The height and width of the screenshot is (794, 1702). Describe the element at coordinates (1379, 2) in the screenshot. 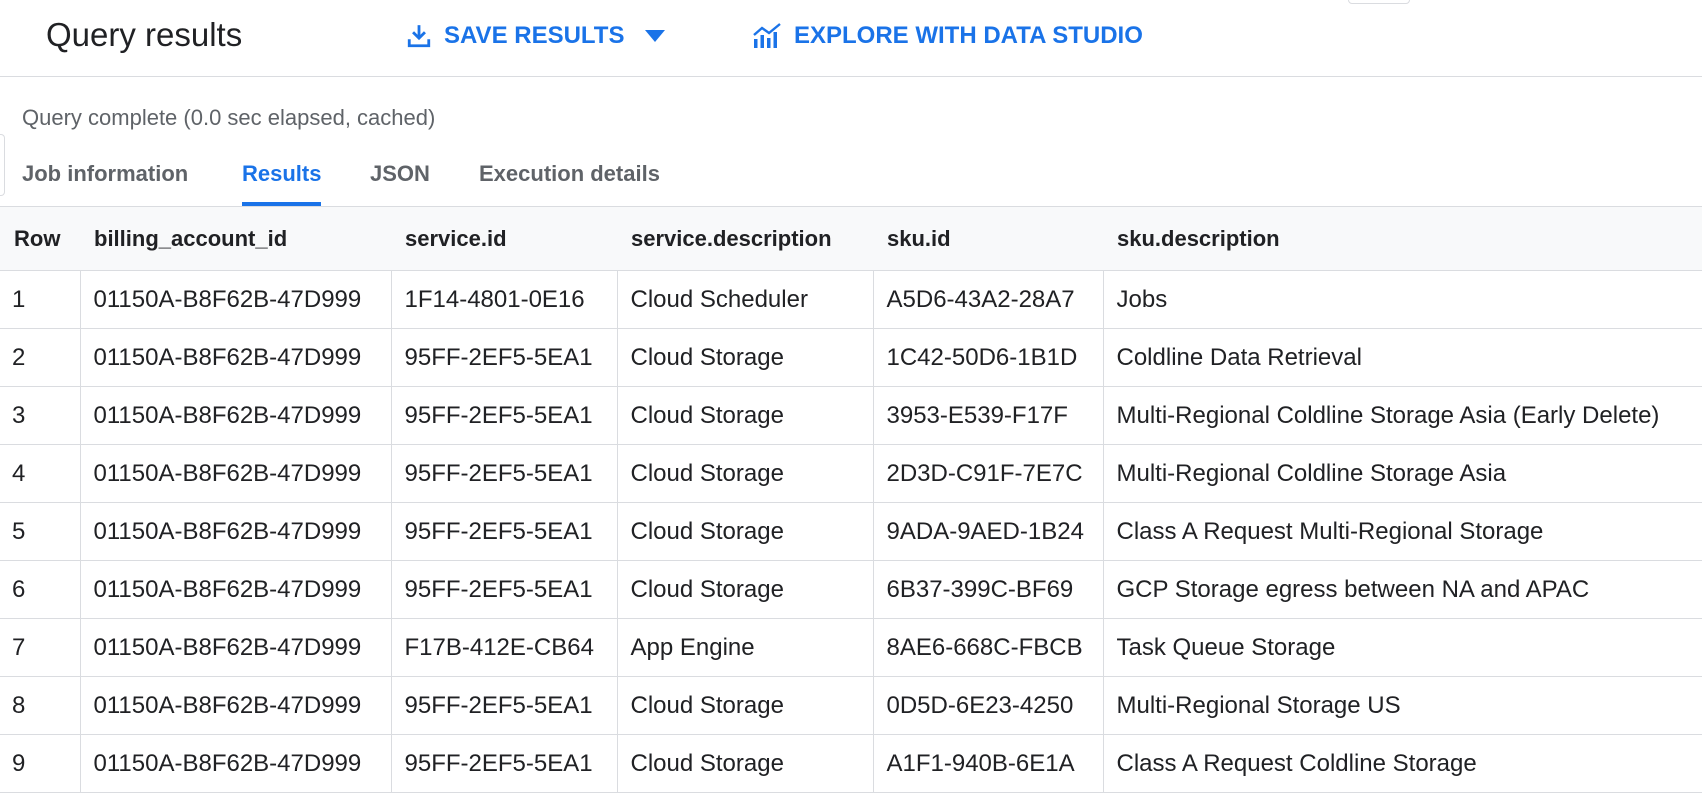

I see `toolbar-edge` at that location.